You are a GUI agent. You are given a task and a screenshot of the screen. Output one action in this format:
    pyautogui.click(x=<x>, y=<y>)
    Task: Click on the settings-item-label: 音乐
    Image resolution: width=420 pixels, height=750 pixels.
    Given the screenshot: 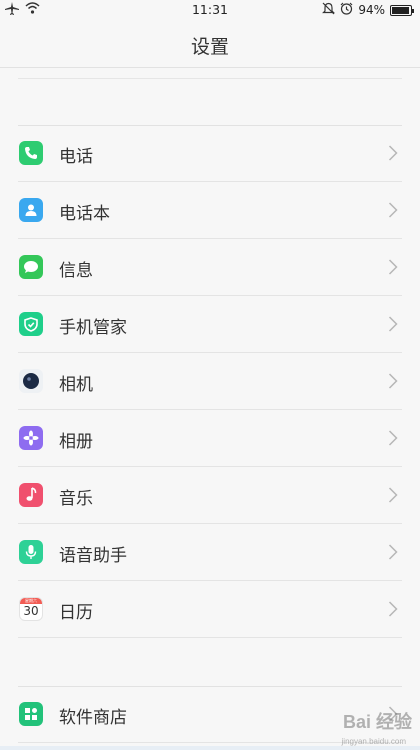 What is the action you would take?
    pyautogui.click(x=76, y=499)
    